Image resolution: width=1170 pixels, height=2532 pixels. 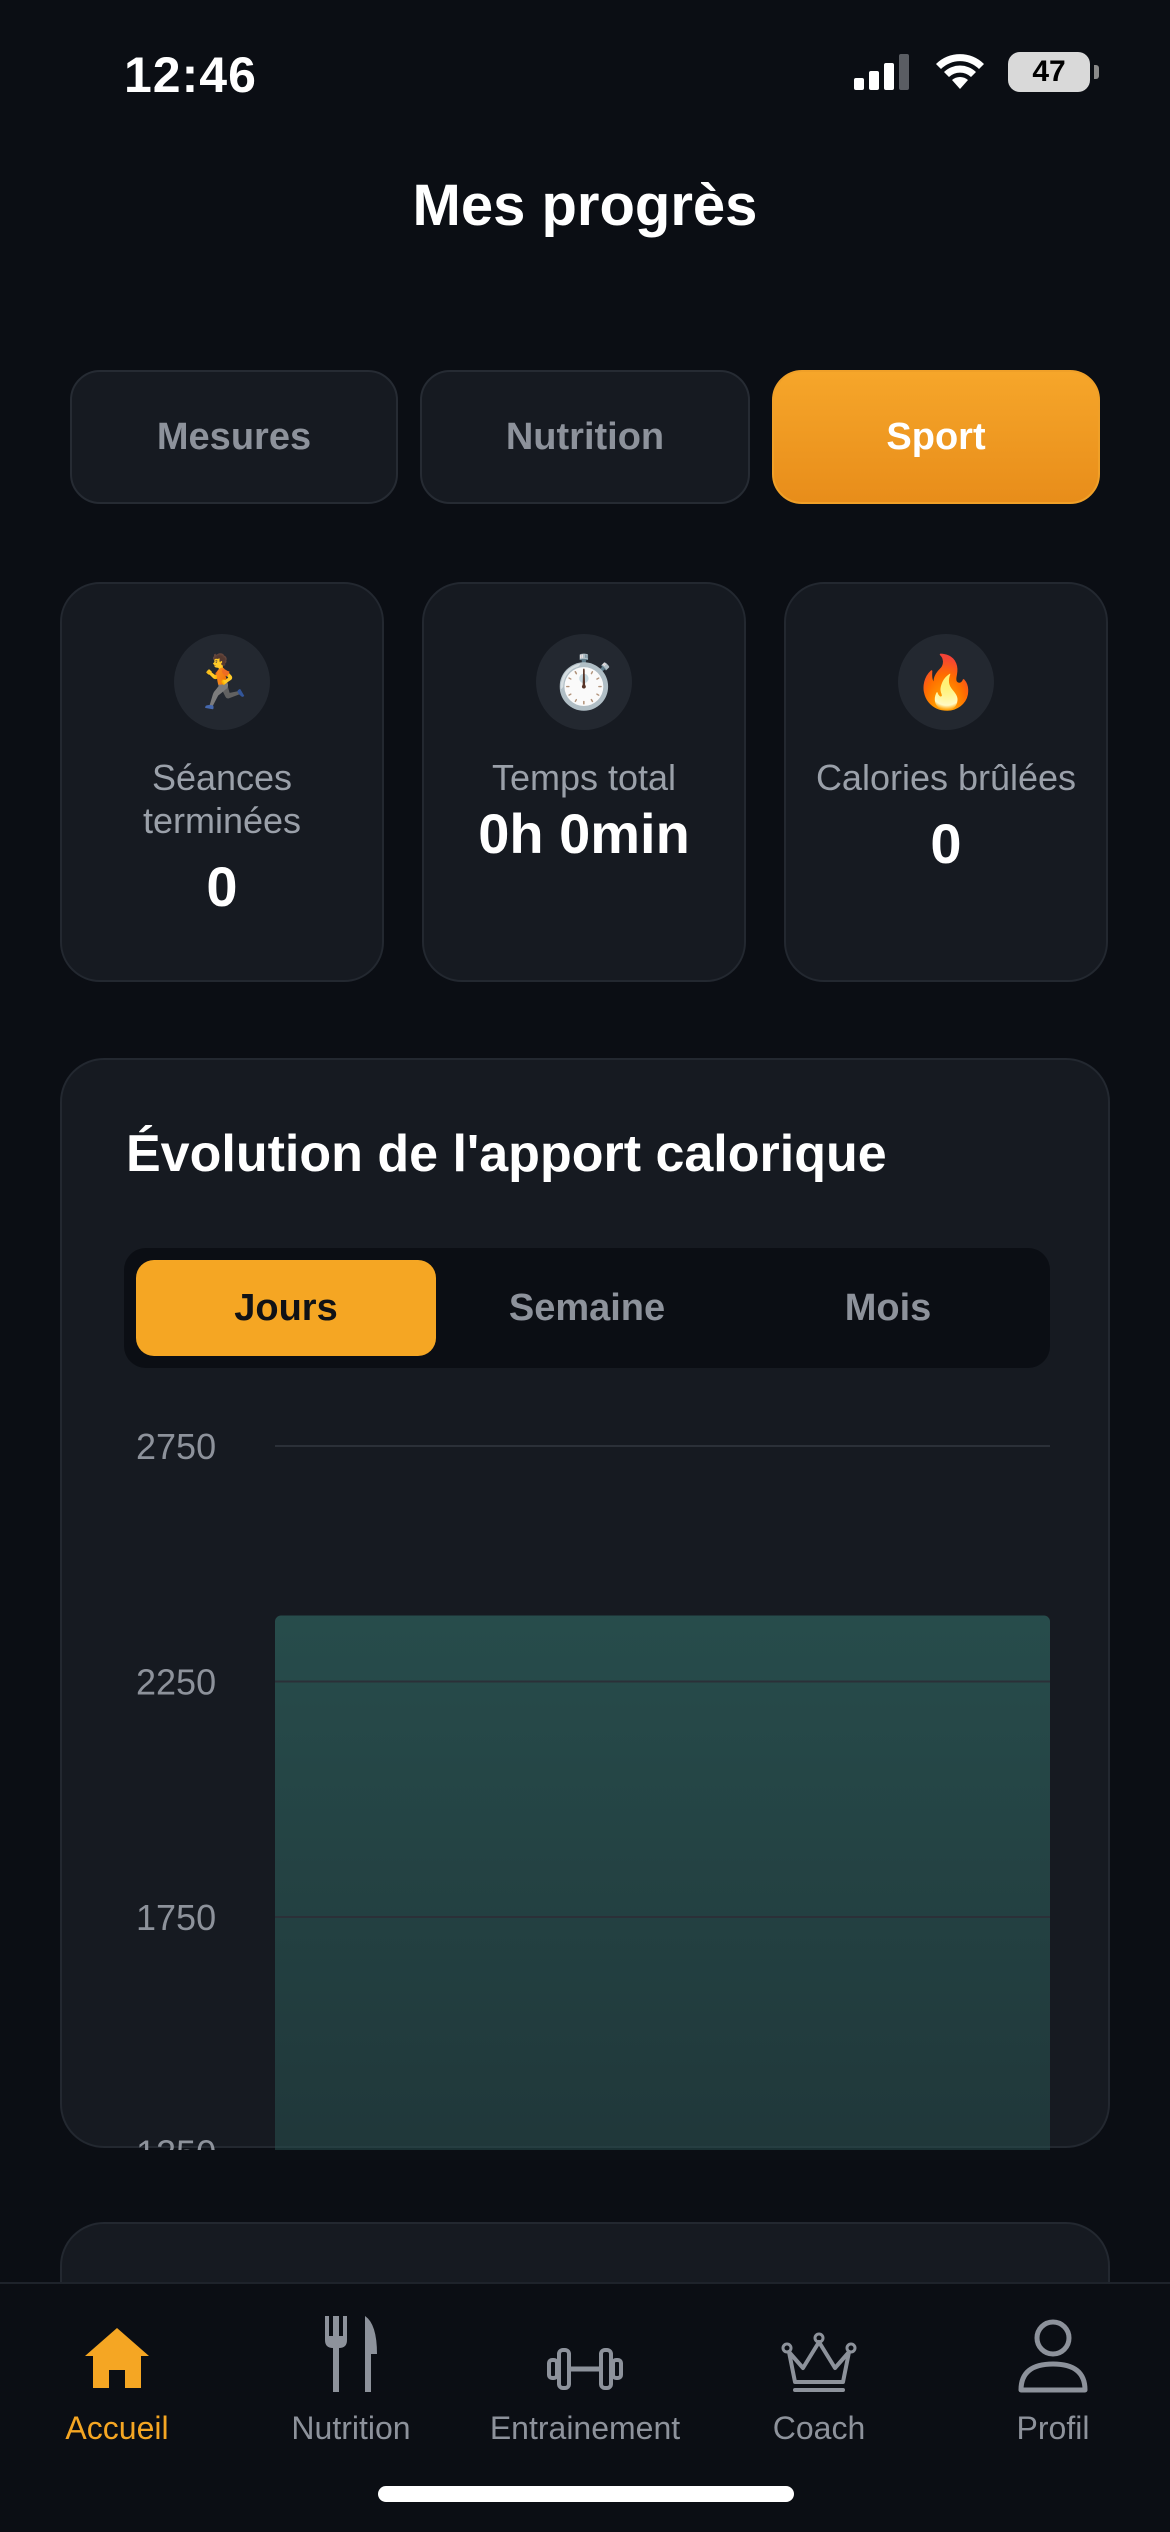 What do you see at coordinates (190, 75) in the screenshot?
I see `status-time: 12:46` at bounding box center [190, 75].